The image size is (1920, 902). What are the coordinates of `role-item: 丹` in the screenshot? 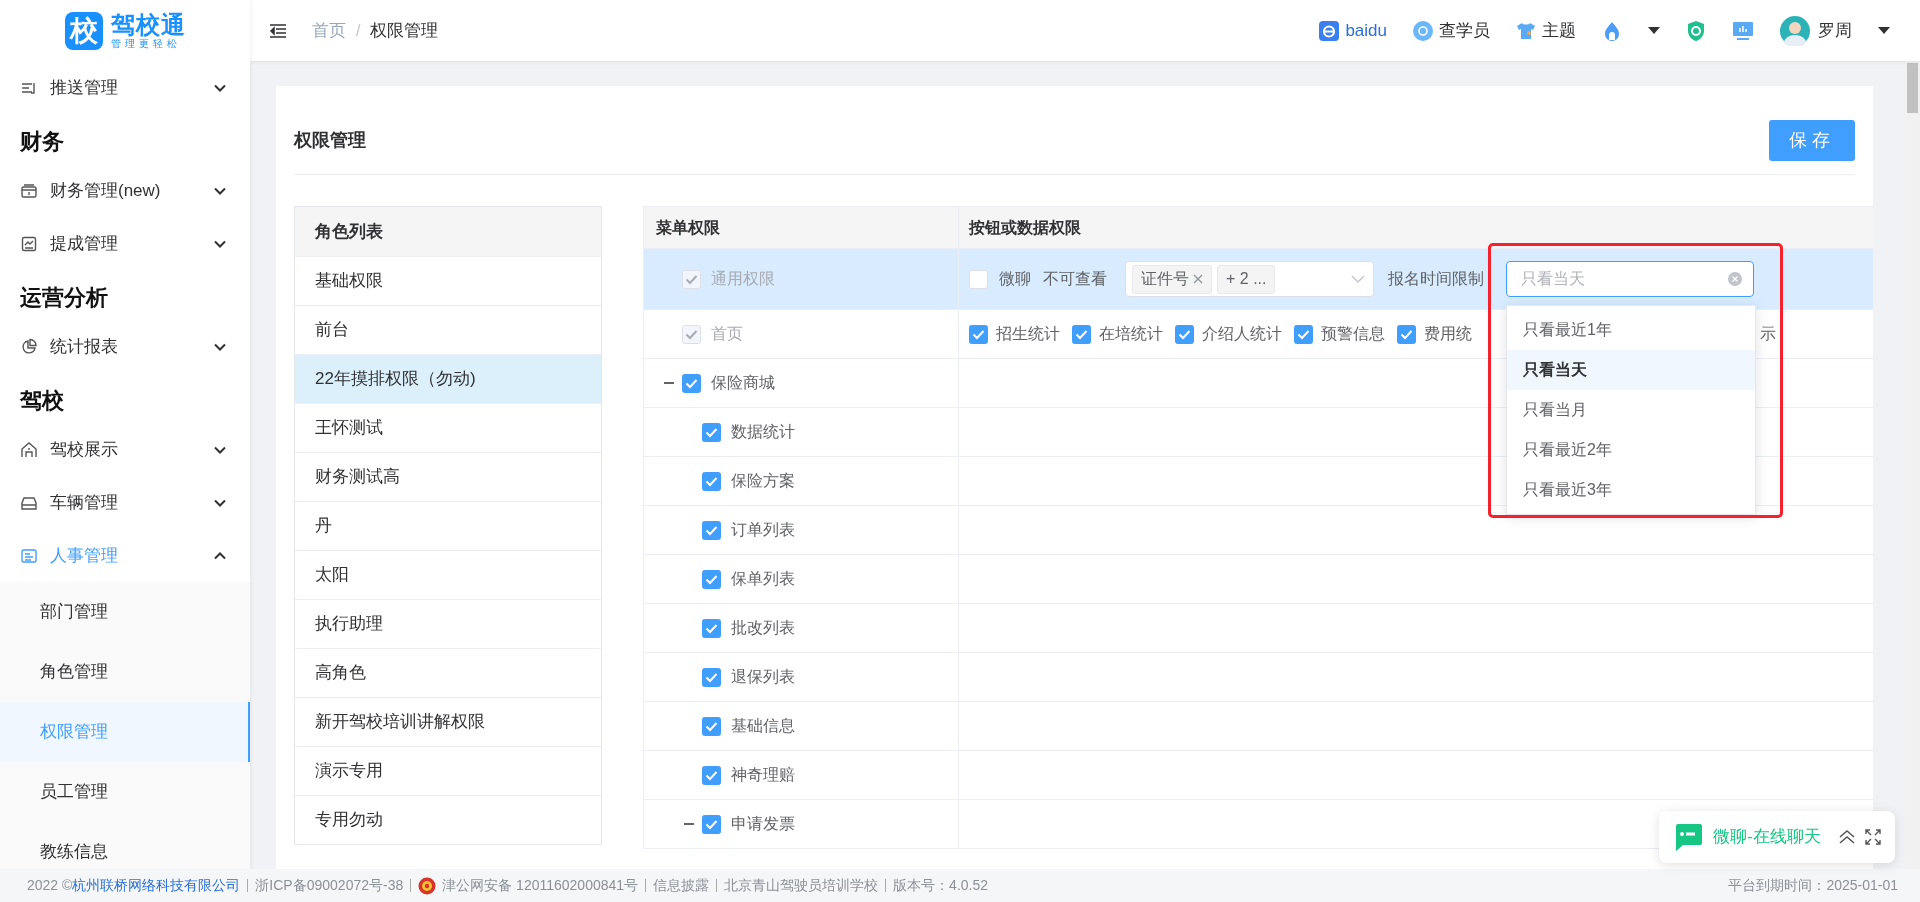 It's located at (448, 525).